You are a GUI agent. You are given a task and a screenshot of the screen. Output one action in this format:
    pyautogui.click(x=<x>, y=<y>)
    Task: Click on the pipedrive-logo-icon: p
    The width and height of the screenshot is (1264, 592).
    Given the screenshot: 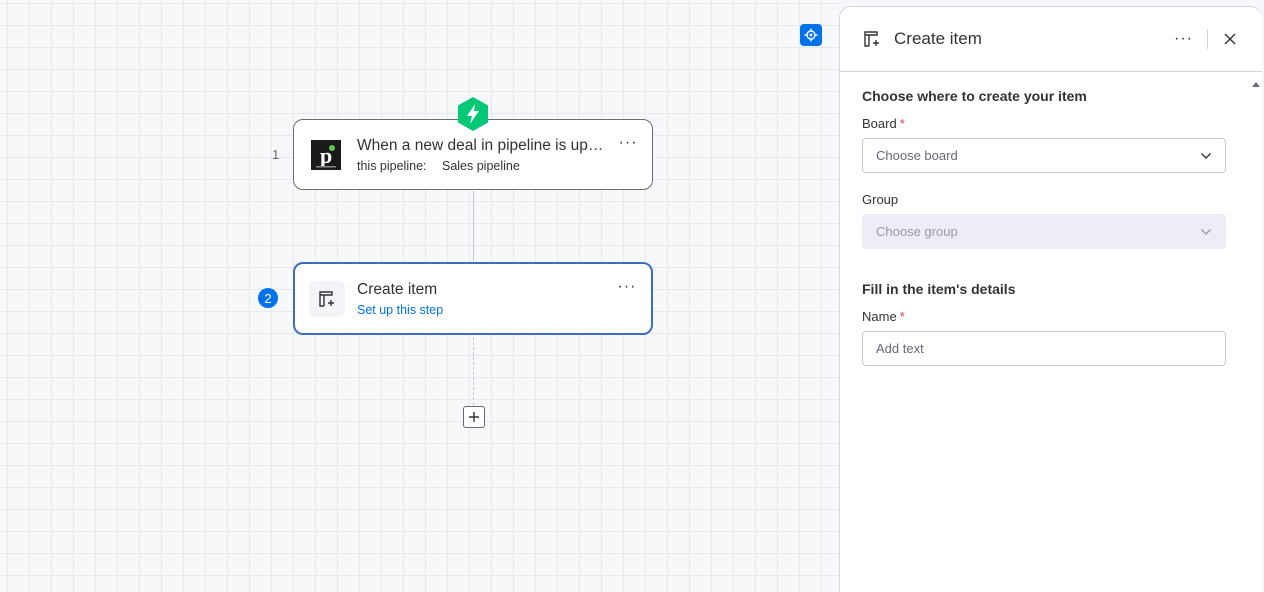 What is the action you would take?
    pyautogui.click(x=326, y=154)
    